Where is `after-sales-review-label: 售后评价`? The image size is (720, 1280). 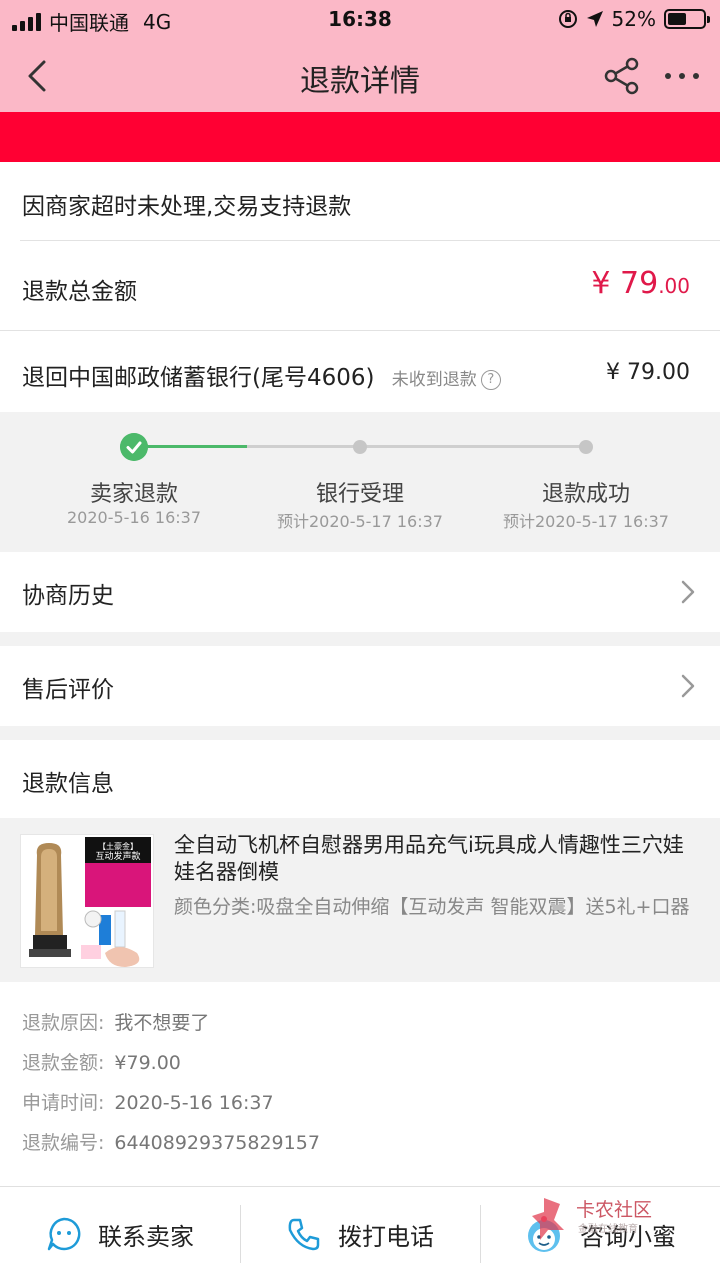
after-sales-review-label: 售后评价 is located at coordinates (68, 690).